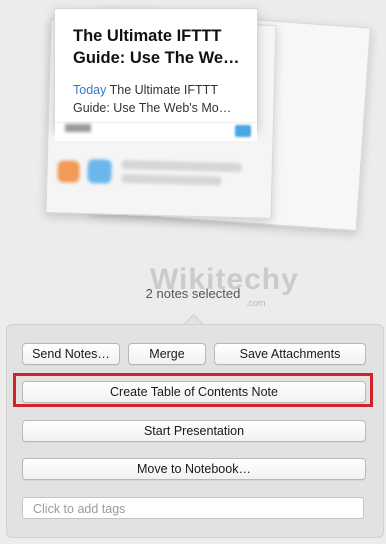  Describe the element at coordinates (193, 390) in the screenshot. I see `highlight-box` at that location.